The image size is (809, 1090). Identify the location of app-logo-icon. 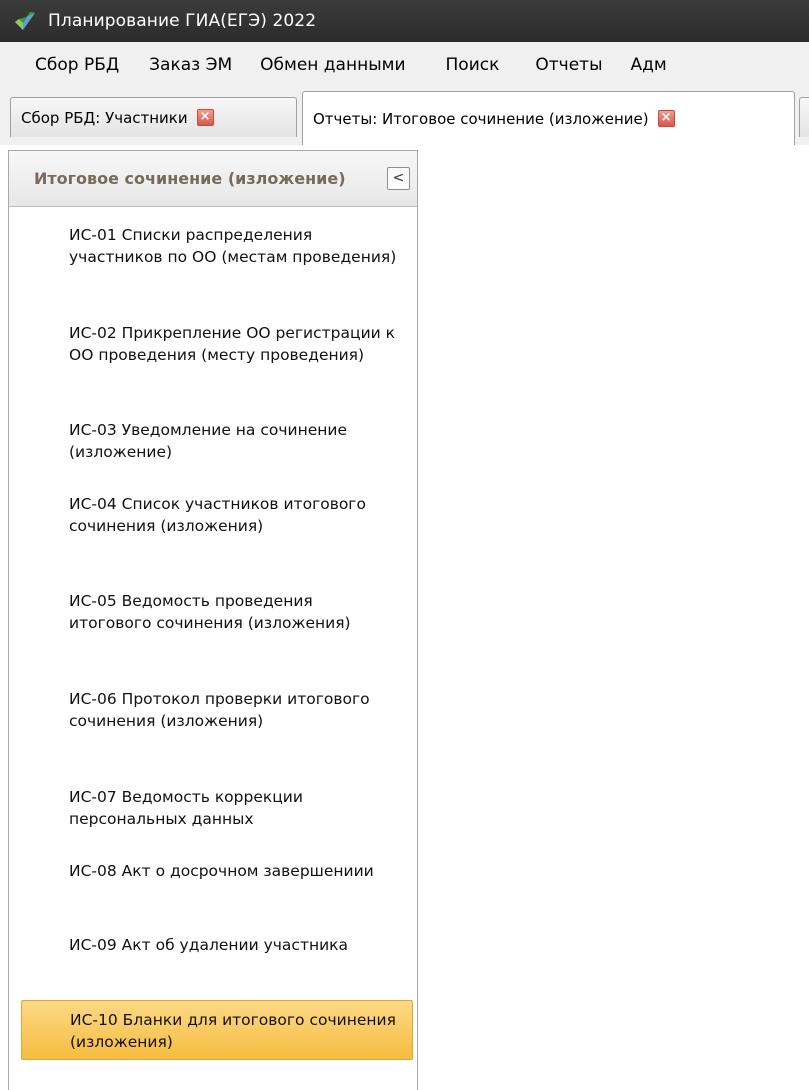
(25, 21).